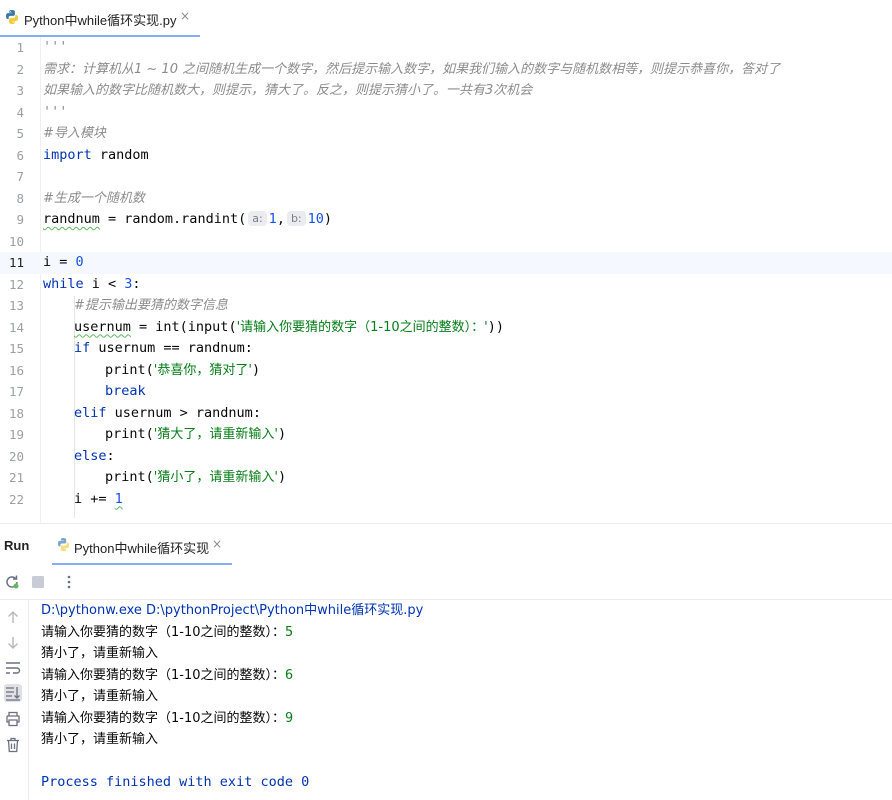 The width and height of the screenshot is (892, 800). Describe the element at coordinates (13, 745) in the screenshot. I see `trash-icon` at that location.